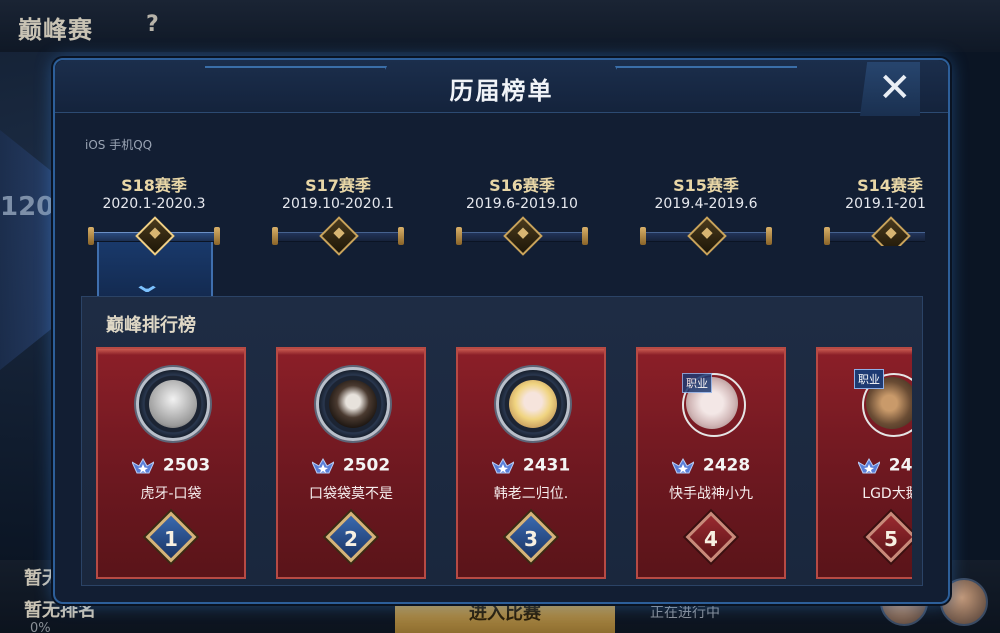 The image size is (1000, 633). What do you see at coordinates (900, 465) in the screenshot?
I see `player-score: 242` at bounding box center [900, 465].